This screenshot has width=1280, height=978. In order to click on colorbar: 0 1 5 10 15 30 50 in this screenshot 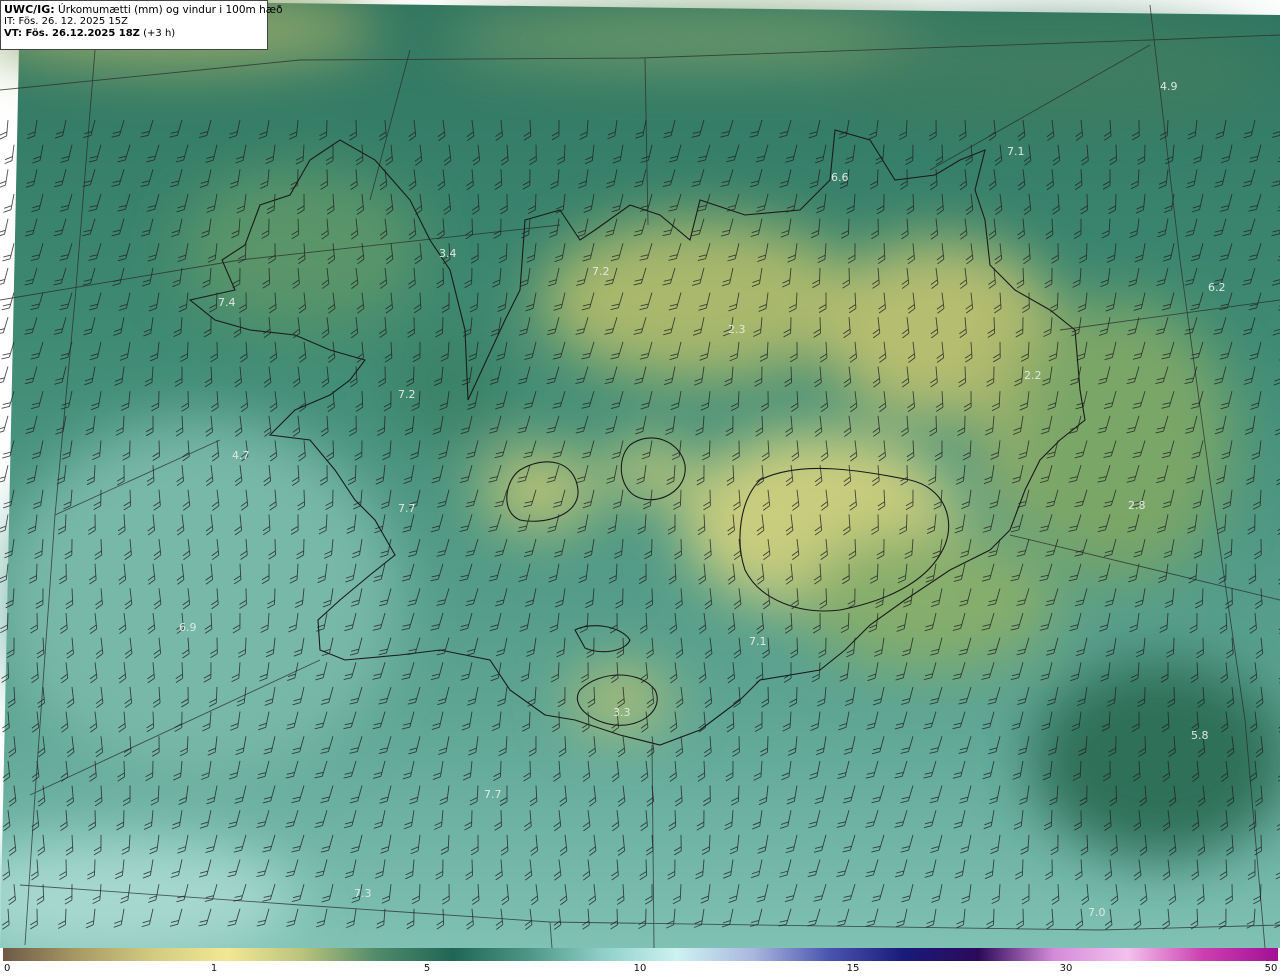, I will do `click(640, 963)`.